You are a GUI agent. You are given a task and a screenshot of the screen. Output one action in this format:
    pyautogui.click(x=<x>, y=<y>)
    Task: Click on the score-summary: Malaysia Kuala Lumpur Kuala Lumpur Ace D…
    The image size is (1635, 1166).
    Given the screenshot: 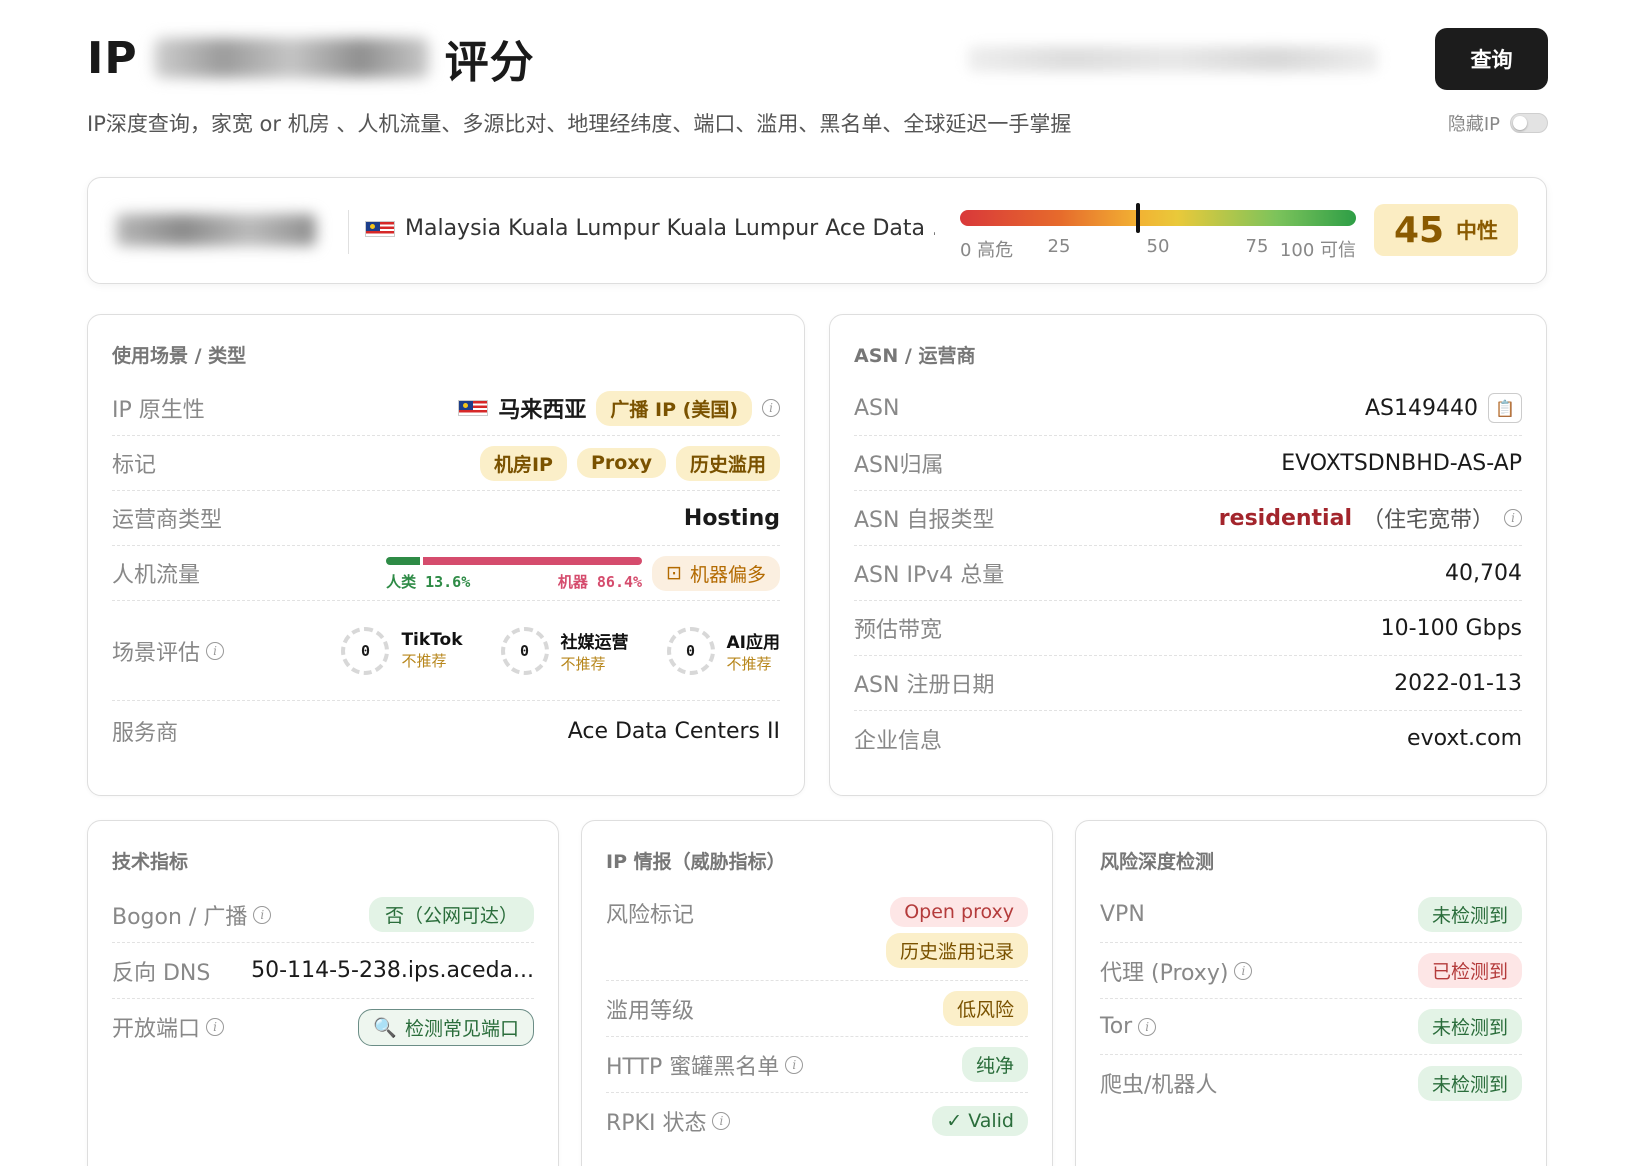 What is the action you would take?
    pyautogui.click(x=817, y=230)
    